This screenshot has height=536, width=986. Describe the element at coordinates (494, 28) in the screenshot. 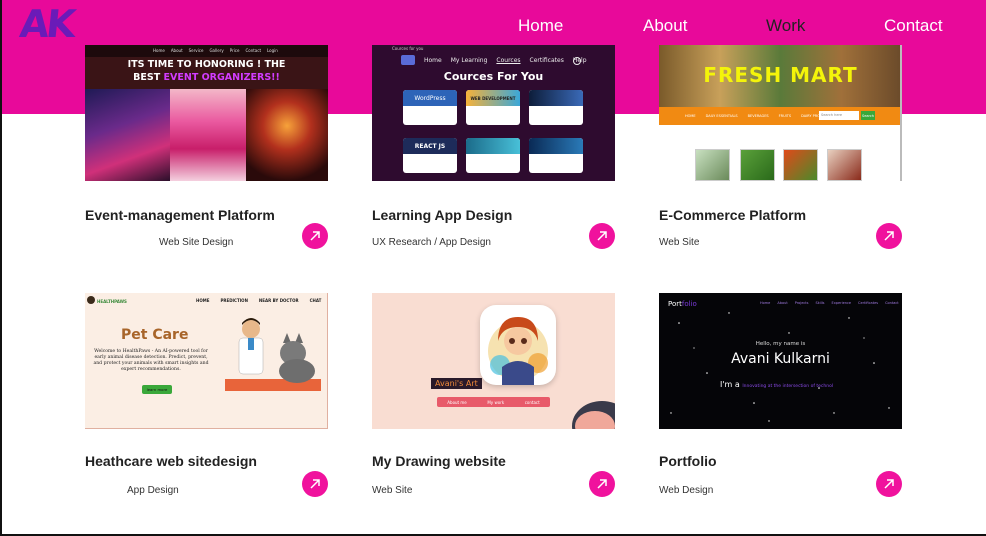

I see `main-nav: Home About Work Contact` at that location.